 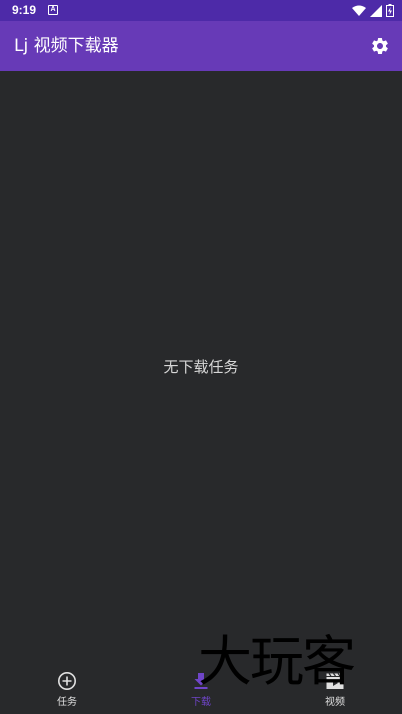 I want to click on nav-tab-videos: 视频, so click(x=335, y=689).